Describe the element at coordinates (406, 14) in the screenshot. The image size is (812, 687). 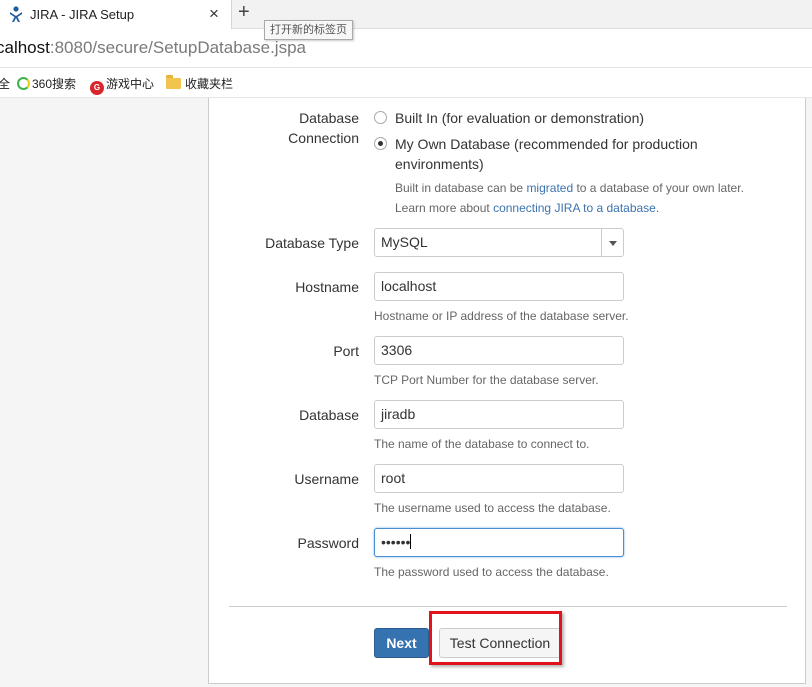
I see `browser-tab-bar: JIRA - JIRA Setup × +` at that location.